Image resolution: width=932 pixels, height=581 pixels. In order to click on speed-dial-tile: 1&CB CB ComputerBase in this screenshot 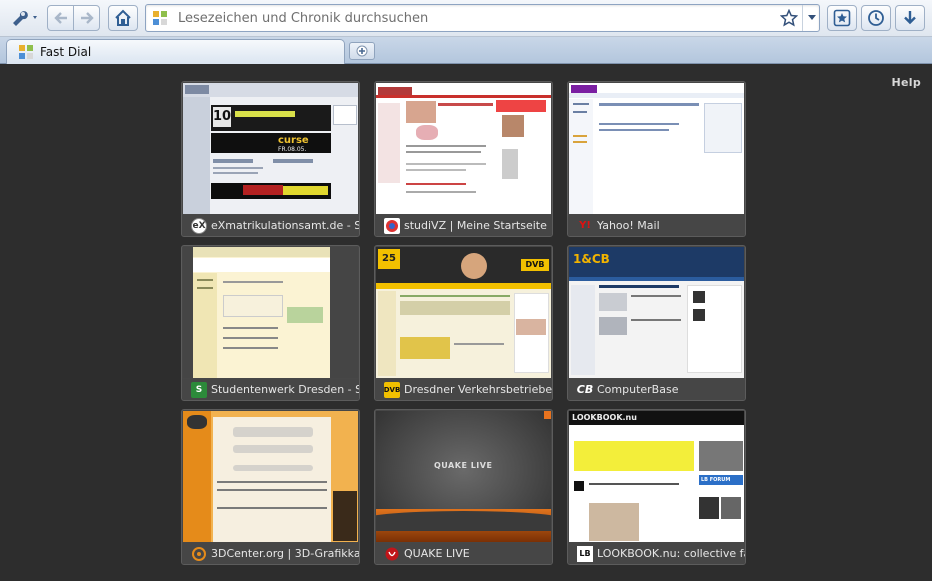, I will do `click(656, 323)`.